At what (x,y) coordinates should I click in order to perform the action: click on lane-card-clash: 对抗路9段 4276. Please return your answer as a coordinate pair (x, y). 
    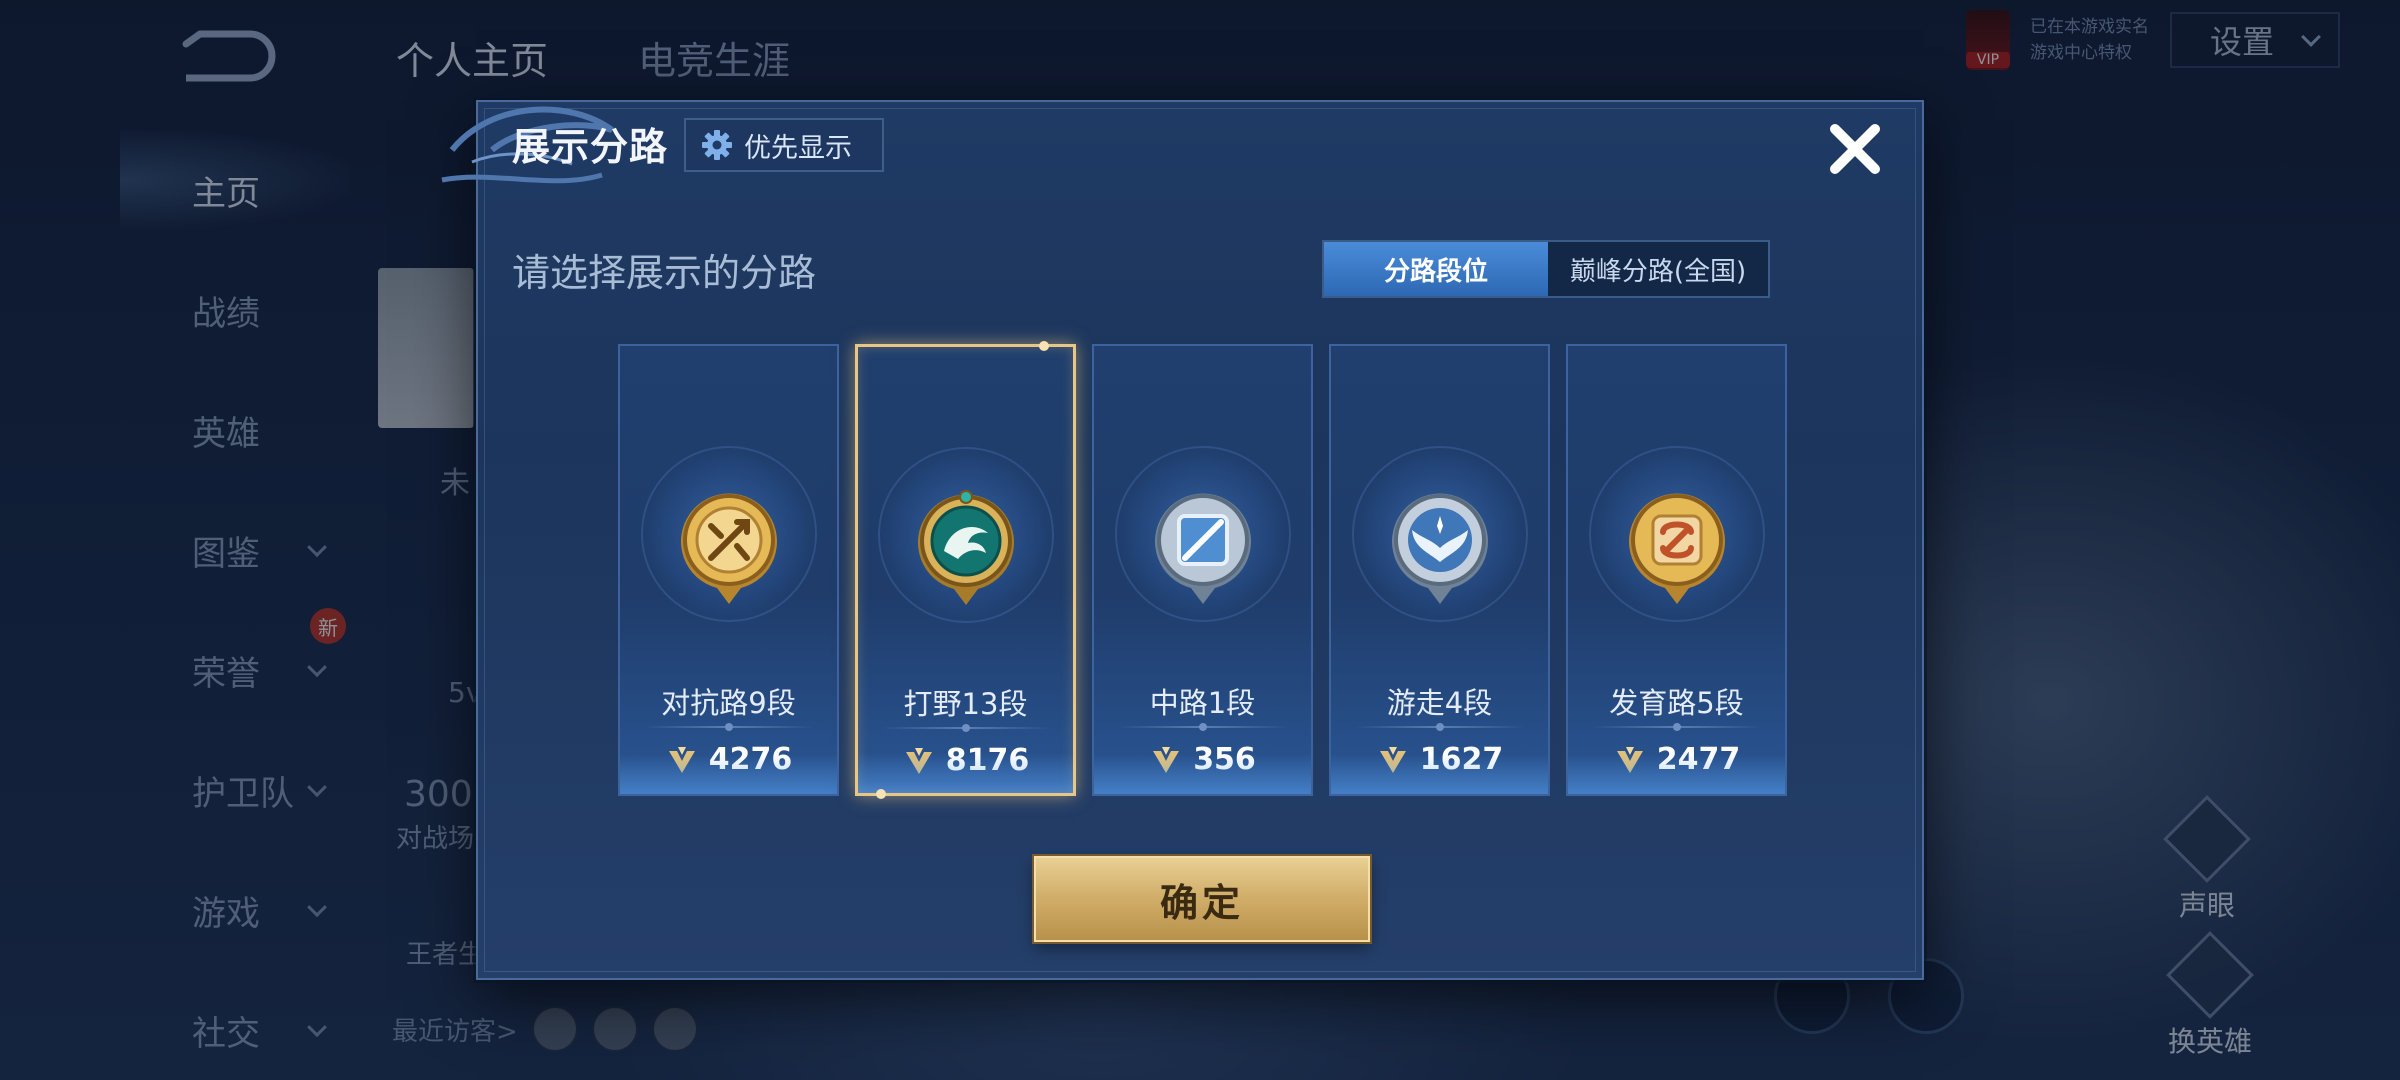
    Looking at the image, I should click on (728, 570).